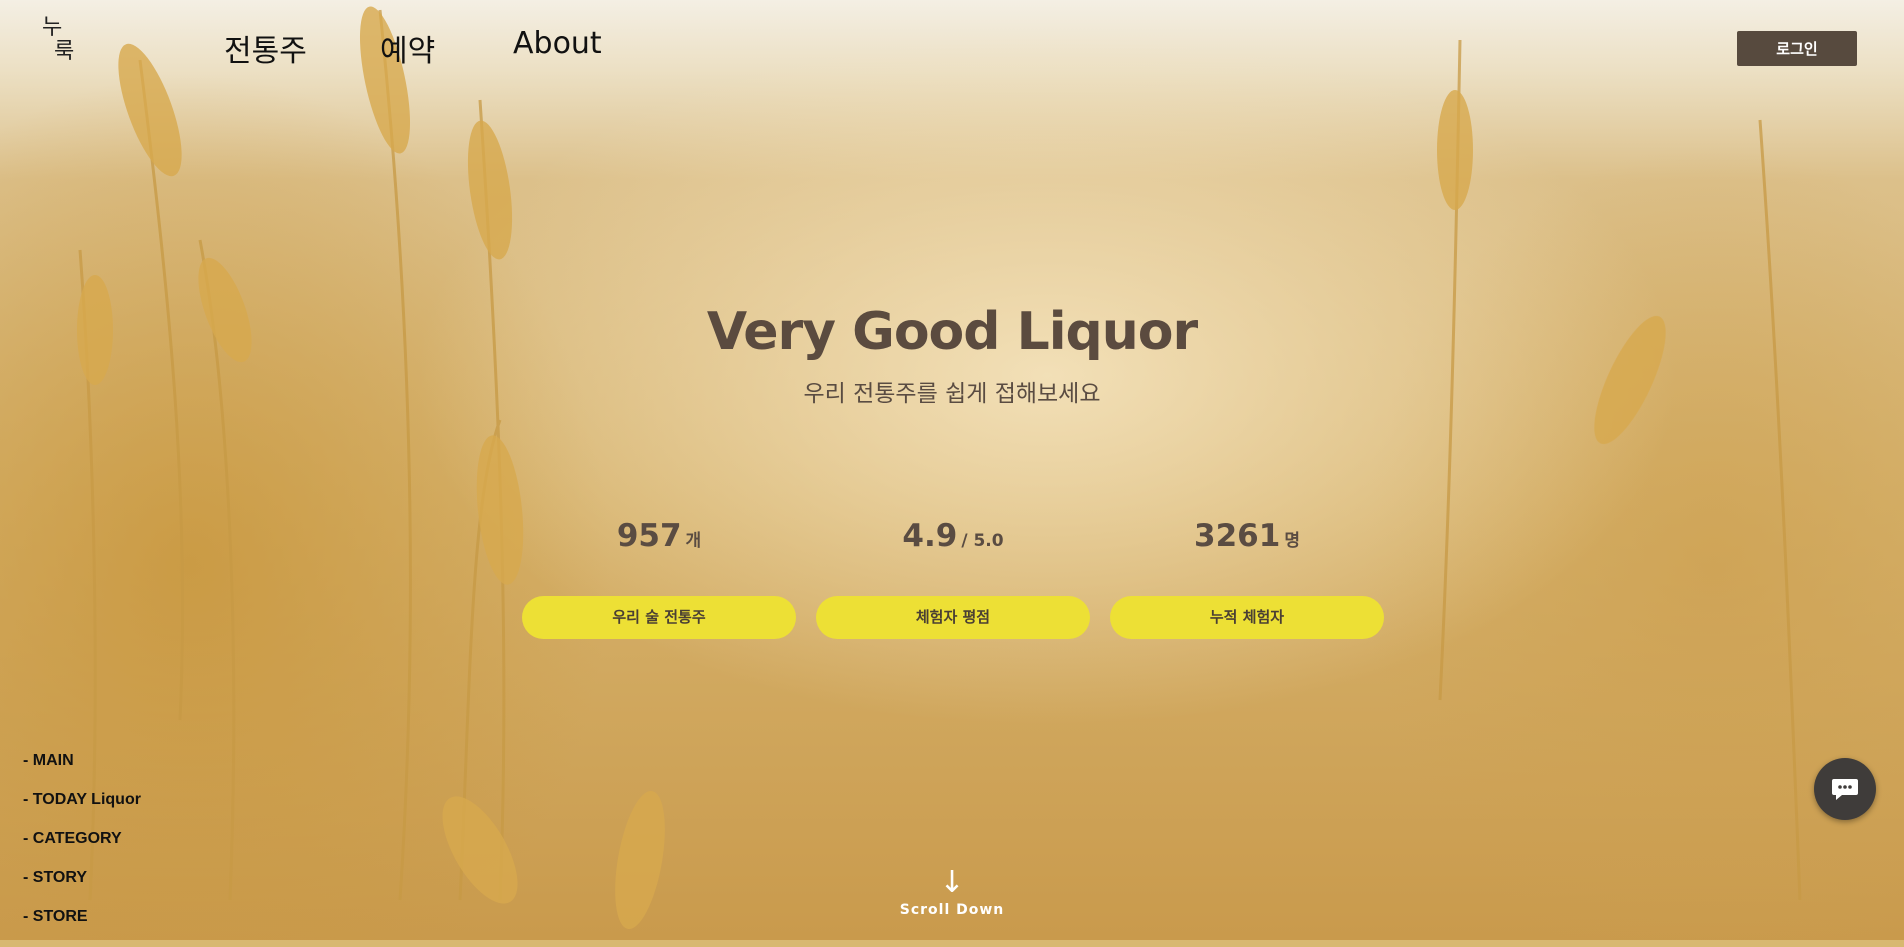 The width and height of the screenshot is (1904, 947). Describe the element at coordinates (265, 48) in the screenshot. I see `nav-traditional-liquor: 전통주` at that location.